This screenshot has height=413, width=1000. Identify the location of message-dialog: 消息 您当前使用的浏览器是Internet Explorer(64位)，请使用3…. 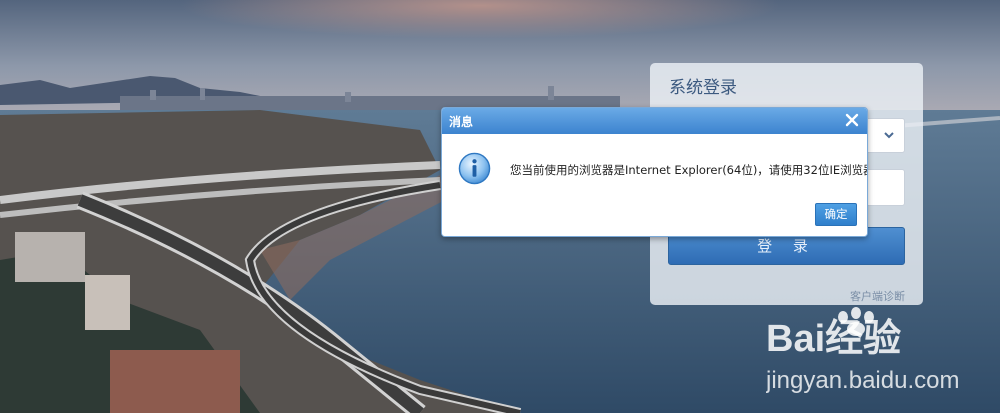
(654, 172).